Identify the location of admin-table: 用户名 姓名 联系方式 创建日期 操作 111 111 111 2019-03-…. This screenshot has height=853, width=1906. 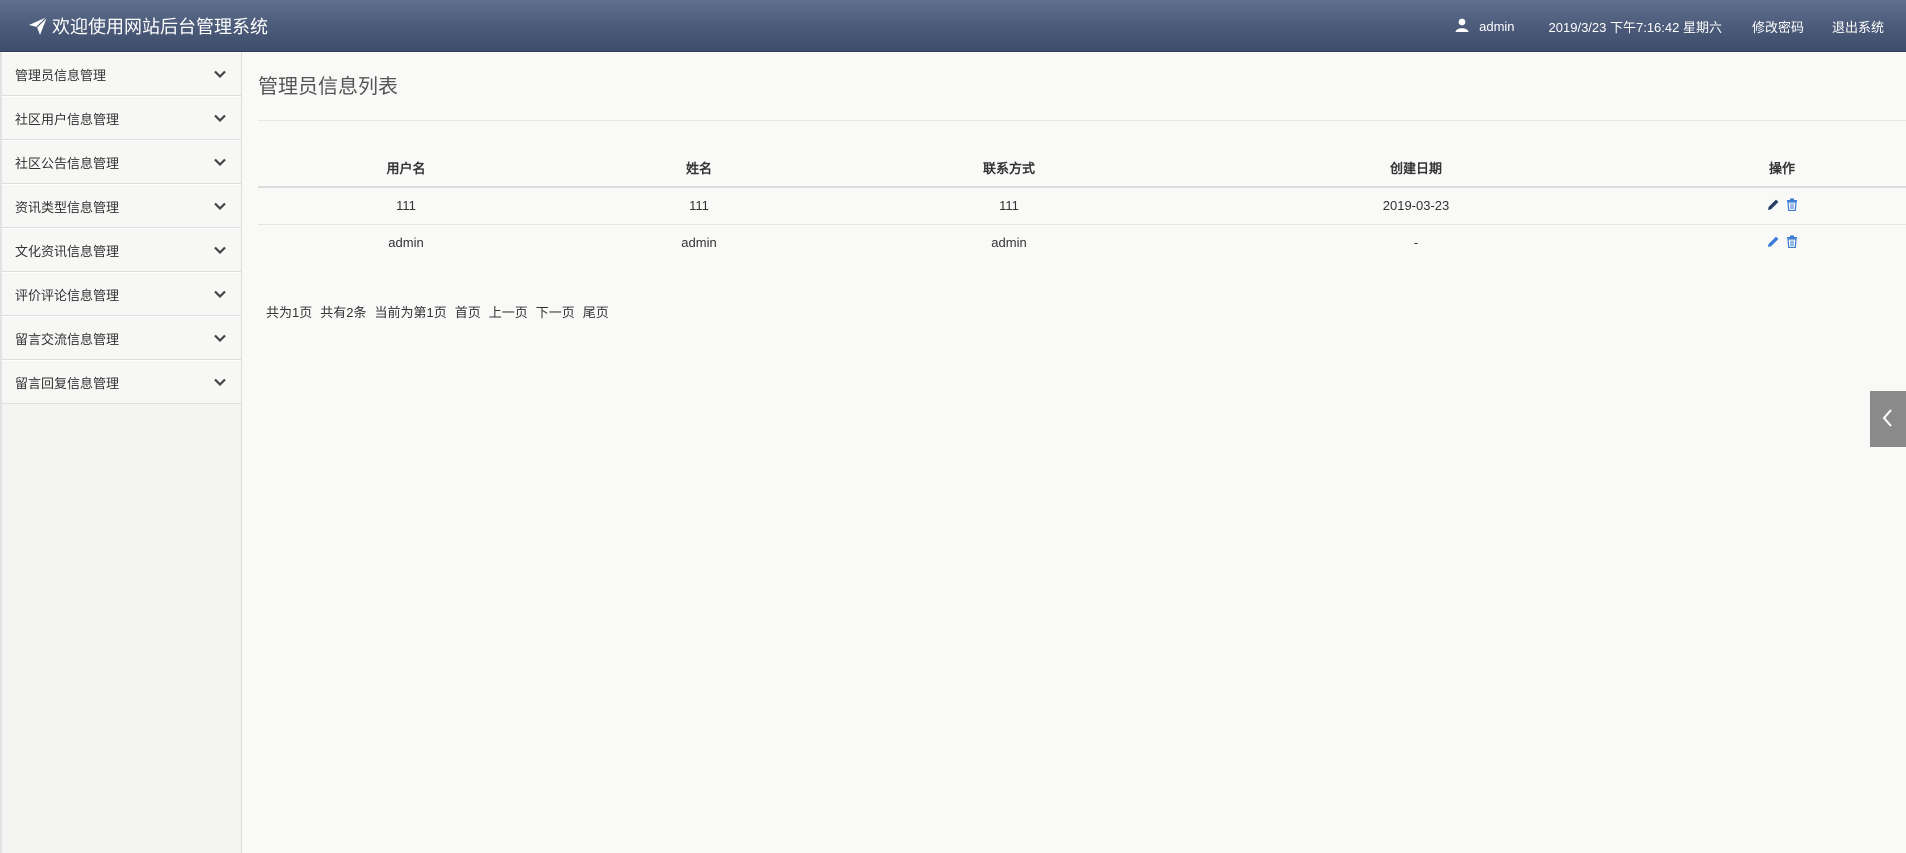
(1082, 205).